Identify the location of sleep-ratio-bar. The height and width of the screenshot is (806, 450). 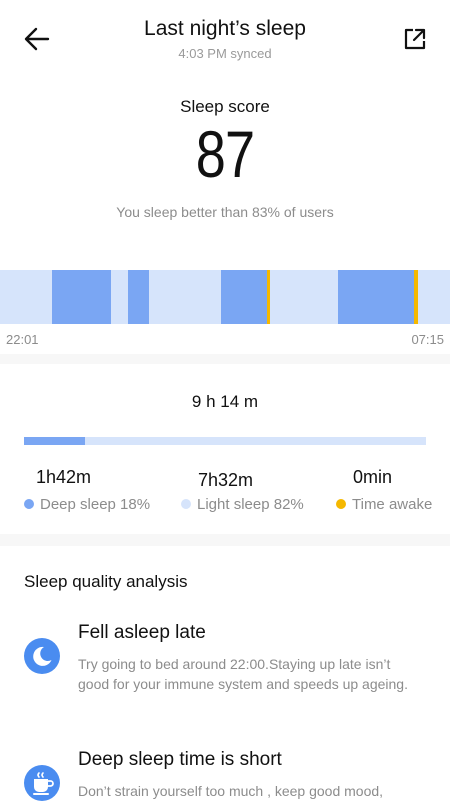
(225, 441).